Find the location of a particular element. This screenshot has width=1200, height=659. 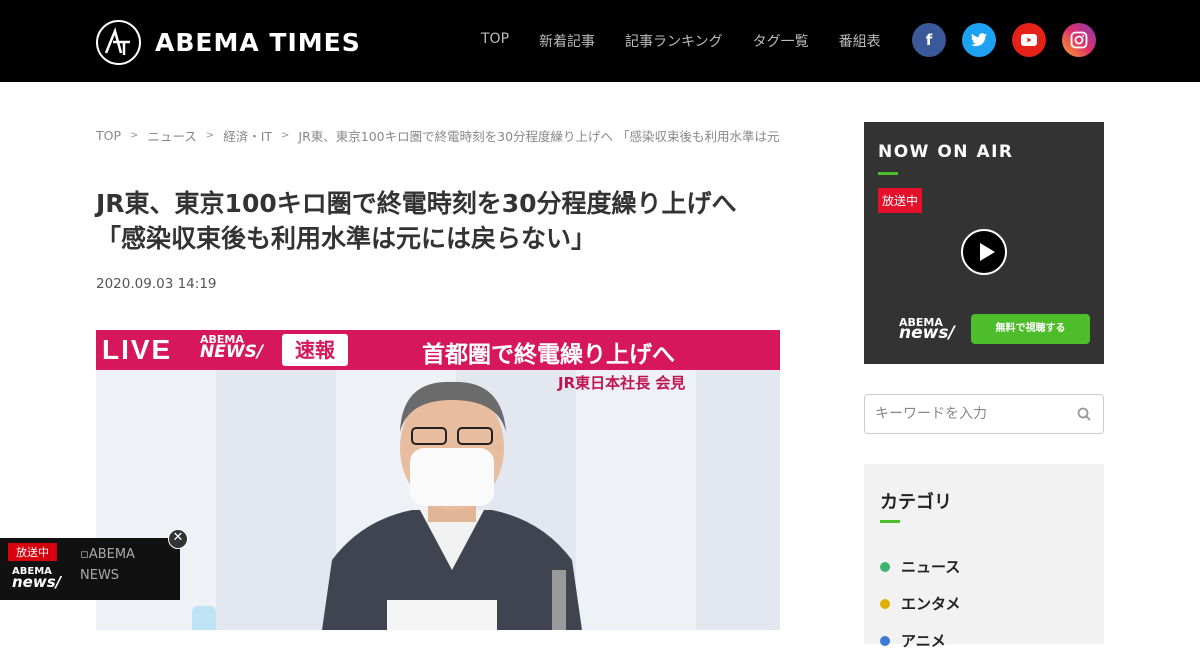

abema-news-logo: ABEMA NEWS/ is located at coordinates (232, 347).